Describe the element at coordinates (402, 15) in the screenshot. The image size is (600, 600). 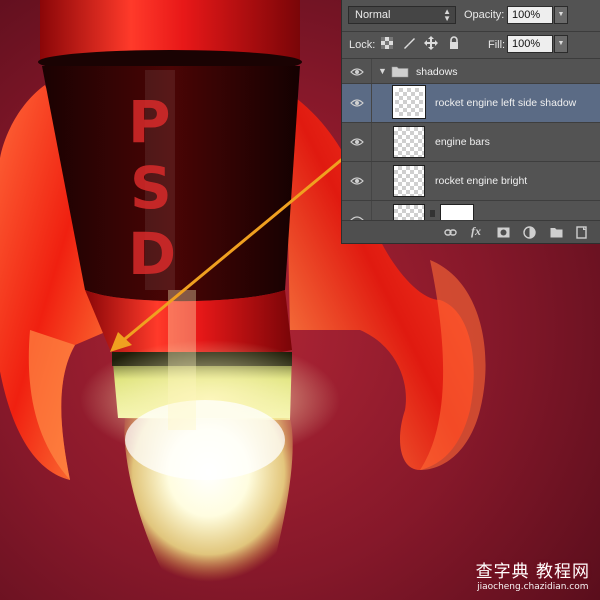
I see `blend-mode-select: Normal ▲ ▼` at that location.